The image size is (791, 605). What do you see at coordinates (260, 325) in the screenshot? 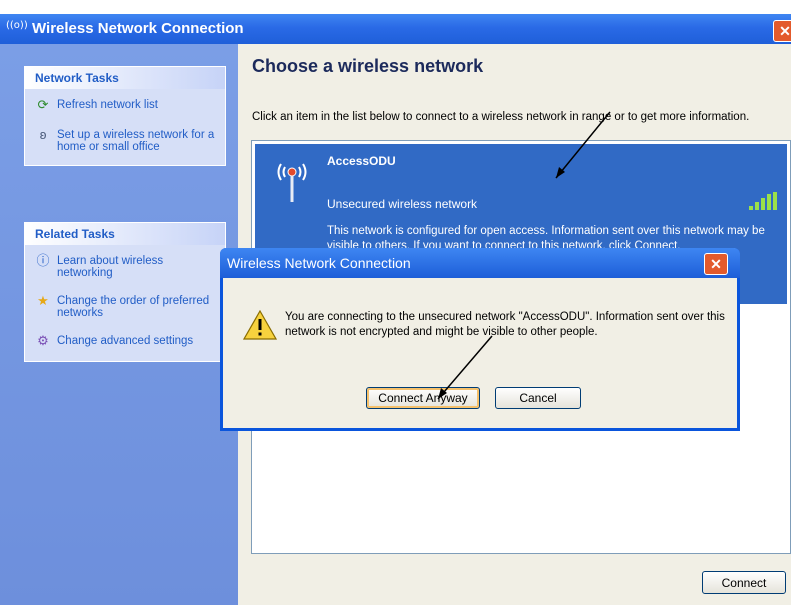
I see `warning-icon` at bounding box center [260, 325].